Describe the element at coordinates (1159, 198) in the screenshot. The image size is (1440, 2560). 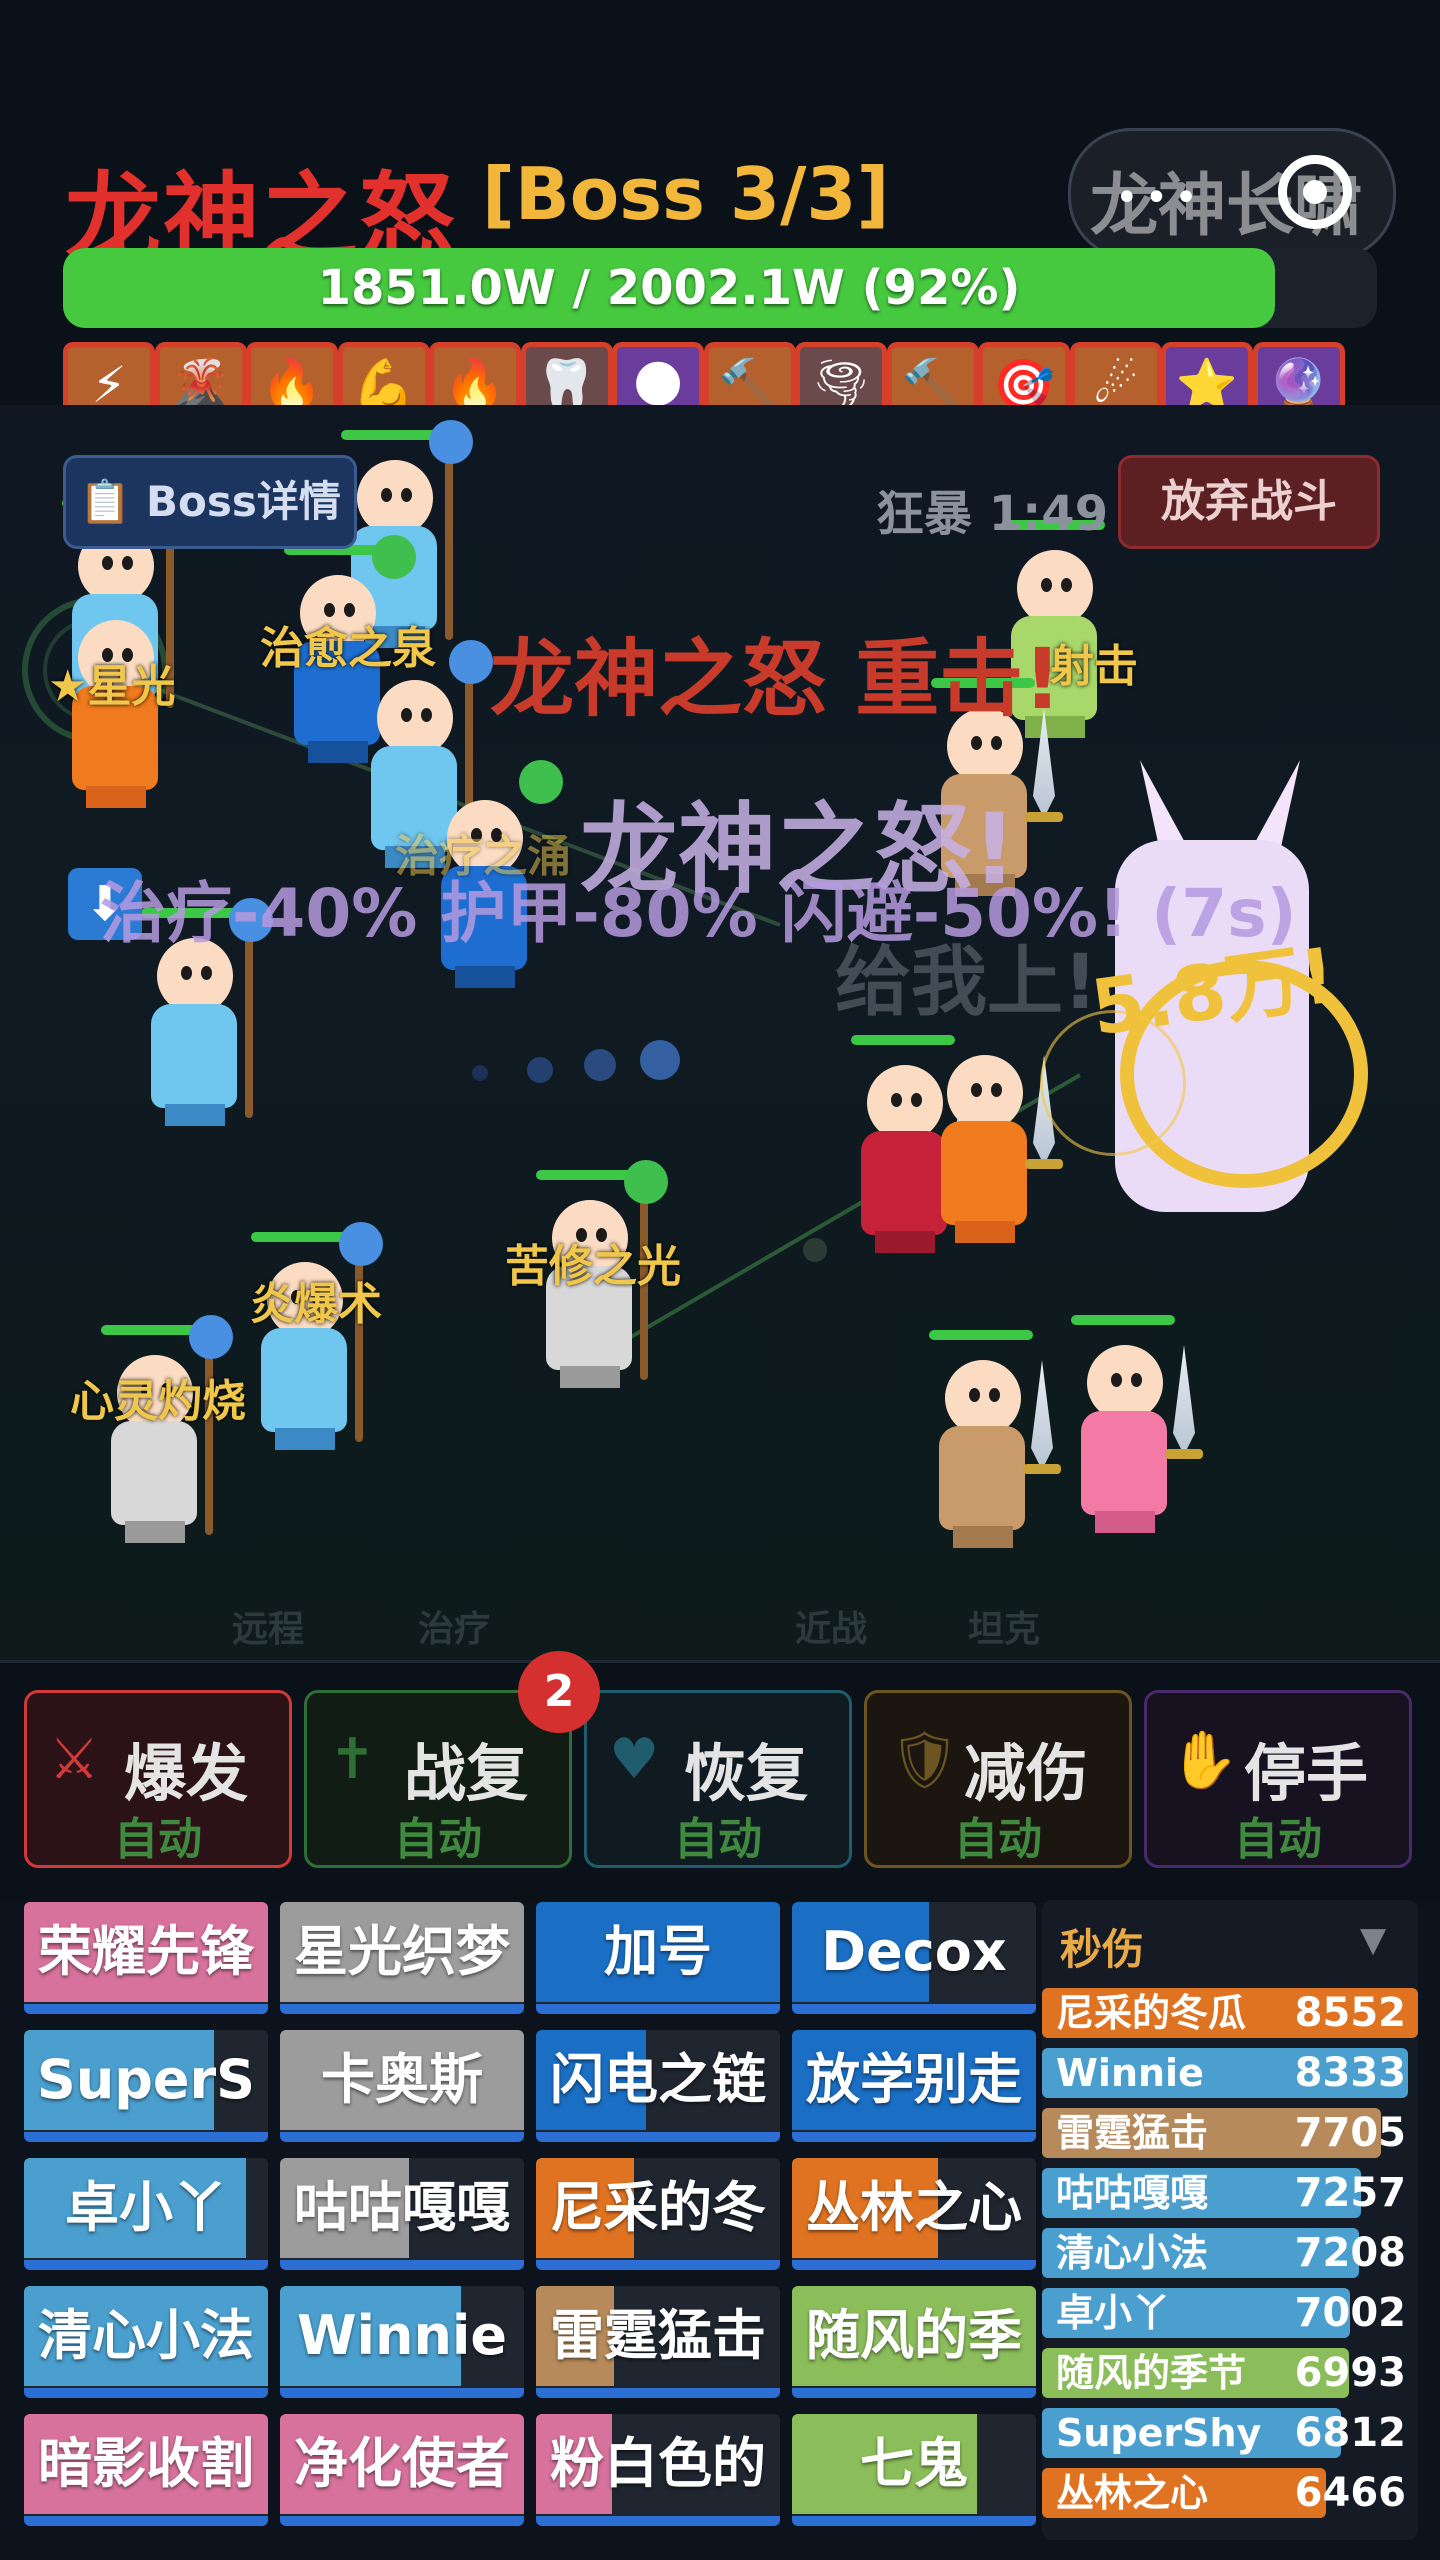
I see `more-menu-icon: •••` at that location.